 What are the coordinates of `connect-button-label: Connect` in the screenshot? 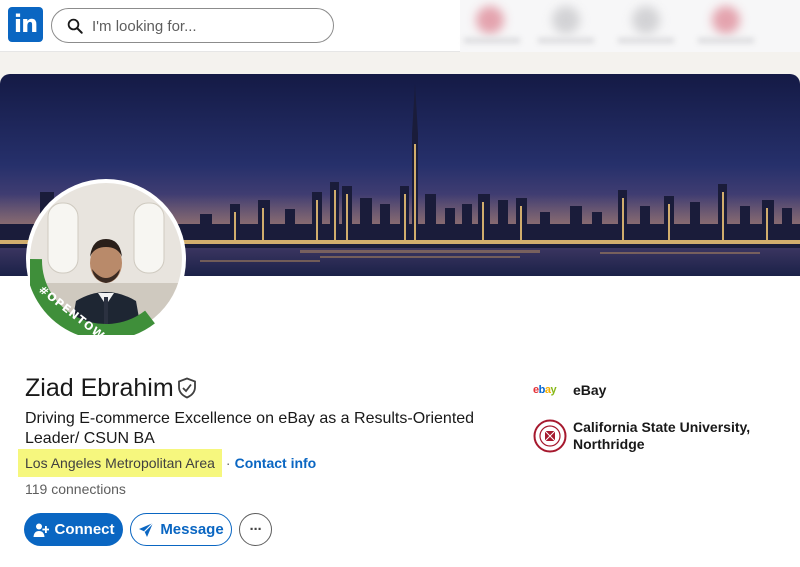 It's located at (84, 529).